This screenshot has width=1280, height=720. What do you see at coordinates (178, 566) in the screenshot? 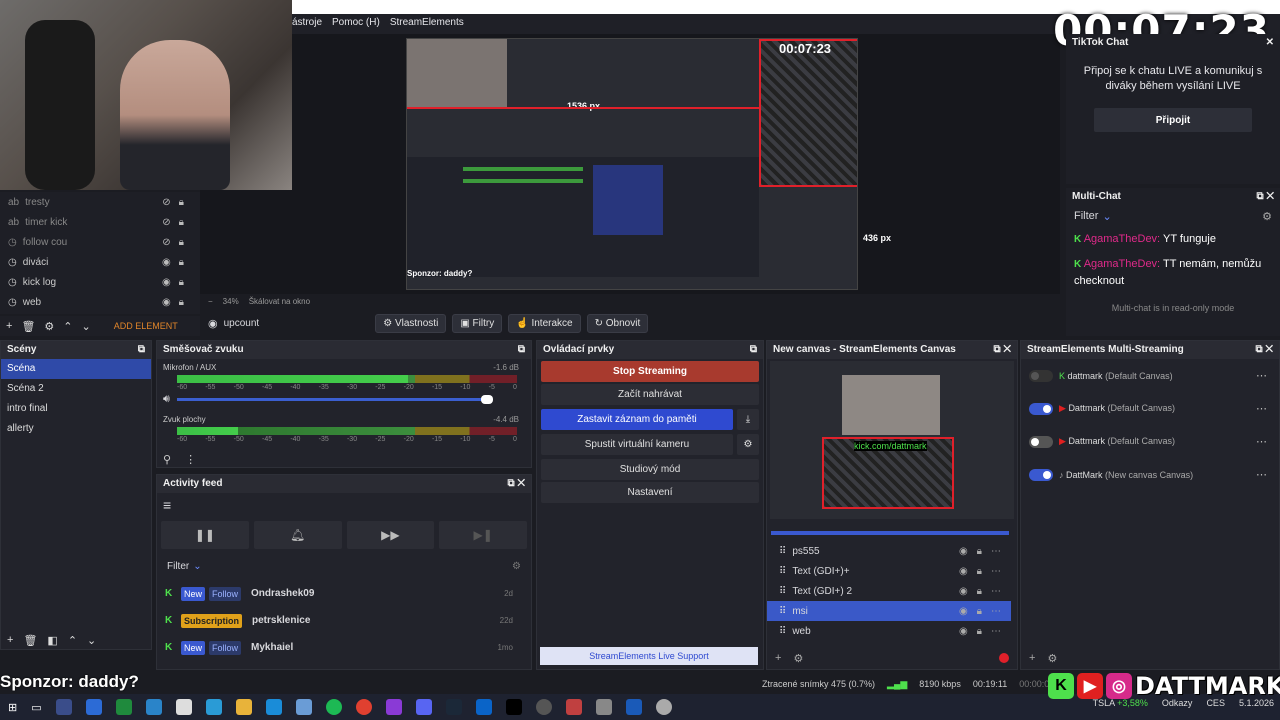
I see `filter-dropdown: Filter` at bounding box center [178, 566].